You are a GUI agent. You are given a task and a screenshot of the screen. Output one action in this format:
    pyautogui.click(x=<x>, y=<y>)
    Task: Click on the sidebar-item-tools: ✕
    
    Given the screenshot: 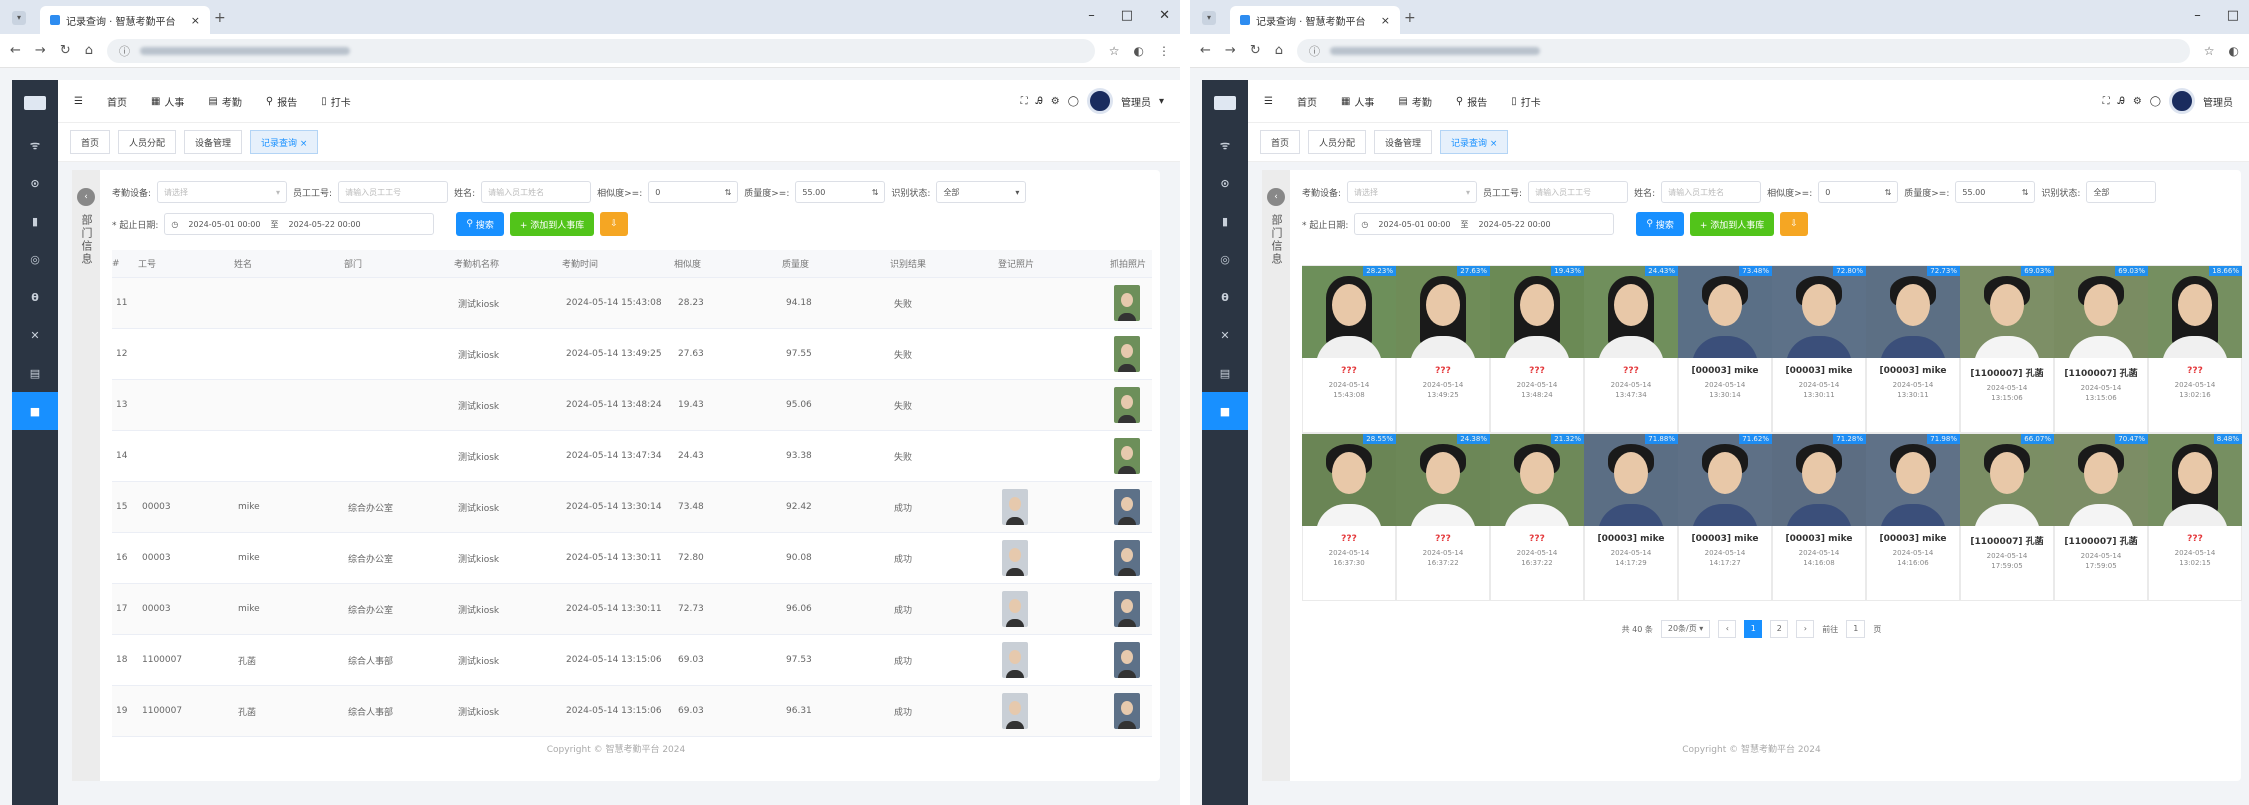 What is the action you would take?
    pyautogui.click(x=1225, y=335)
    